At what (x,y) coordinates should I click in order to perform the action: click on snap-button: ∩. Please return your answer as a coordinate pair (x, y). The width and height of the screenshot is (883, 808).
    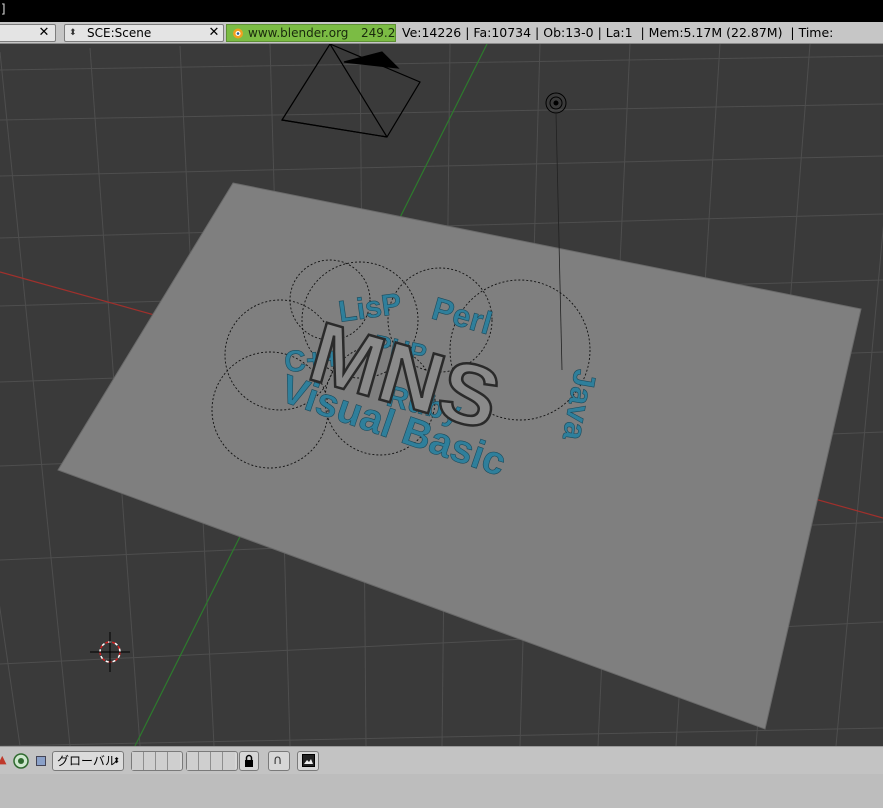
    Looking at the image, I should click on (279, 761).